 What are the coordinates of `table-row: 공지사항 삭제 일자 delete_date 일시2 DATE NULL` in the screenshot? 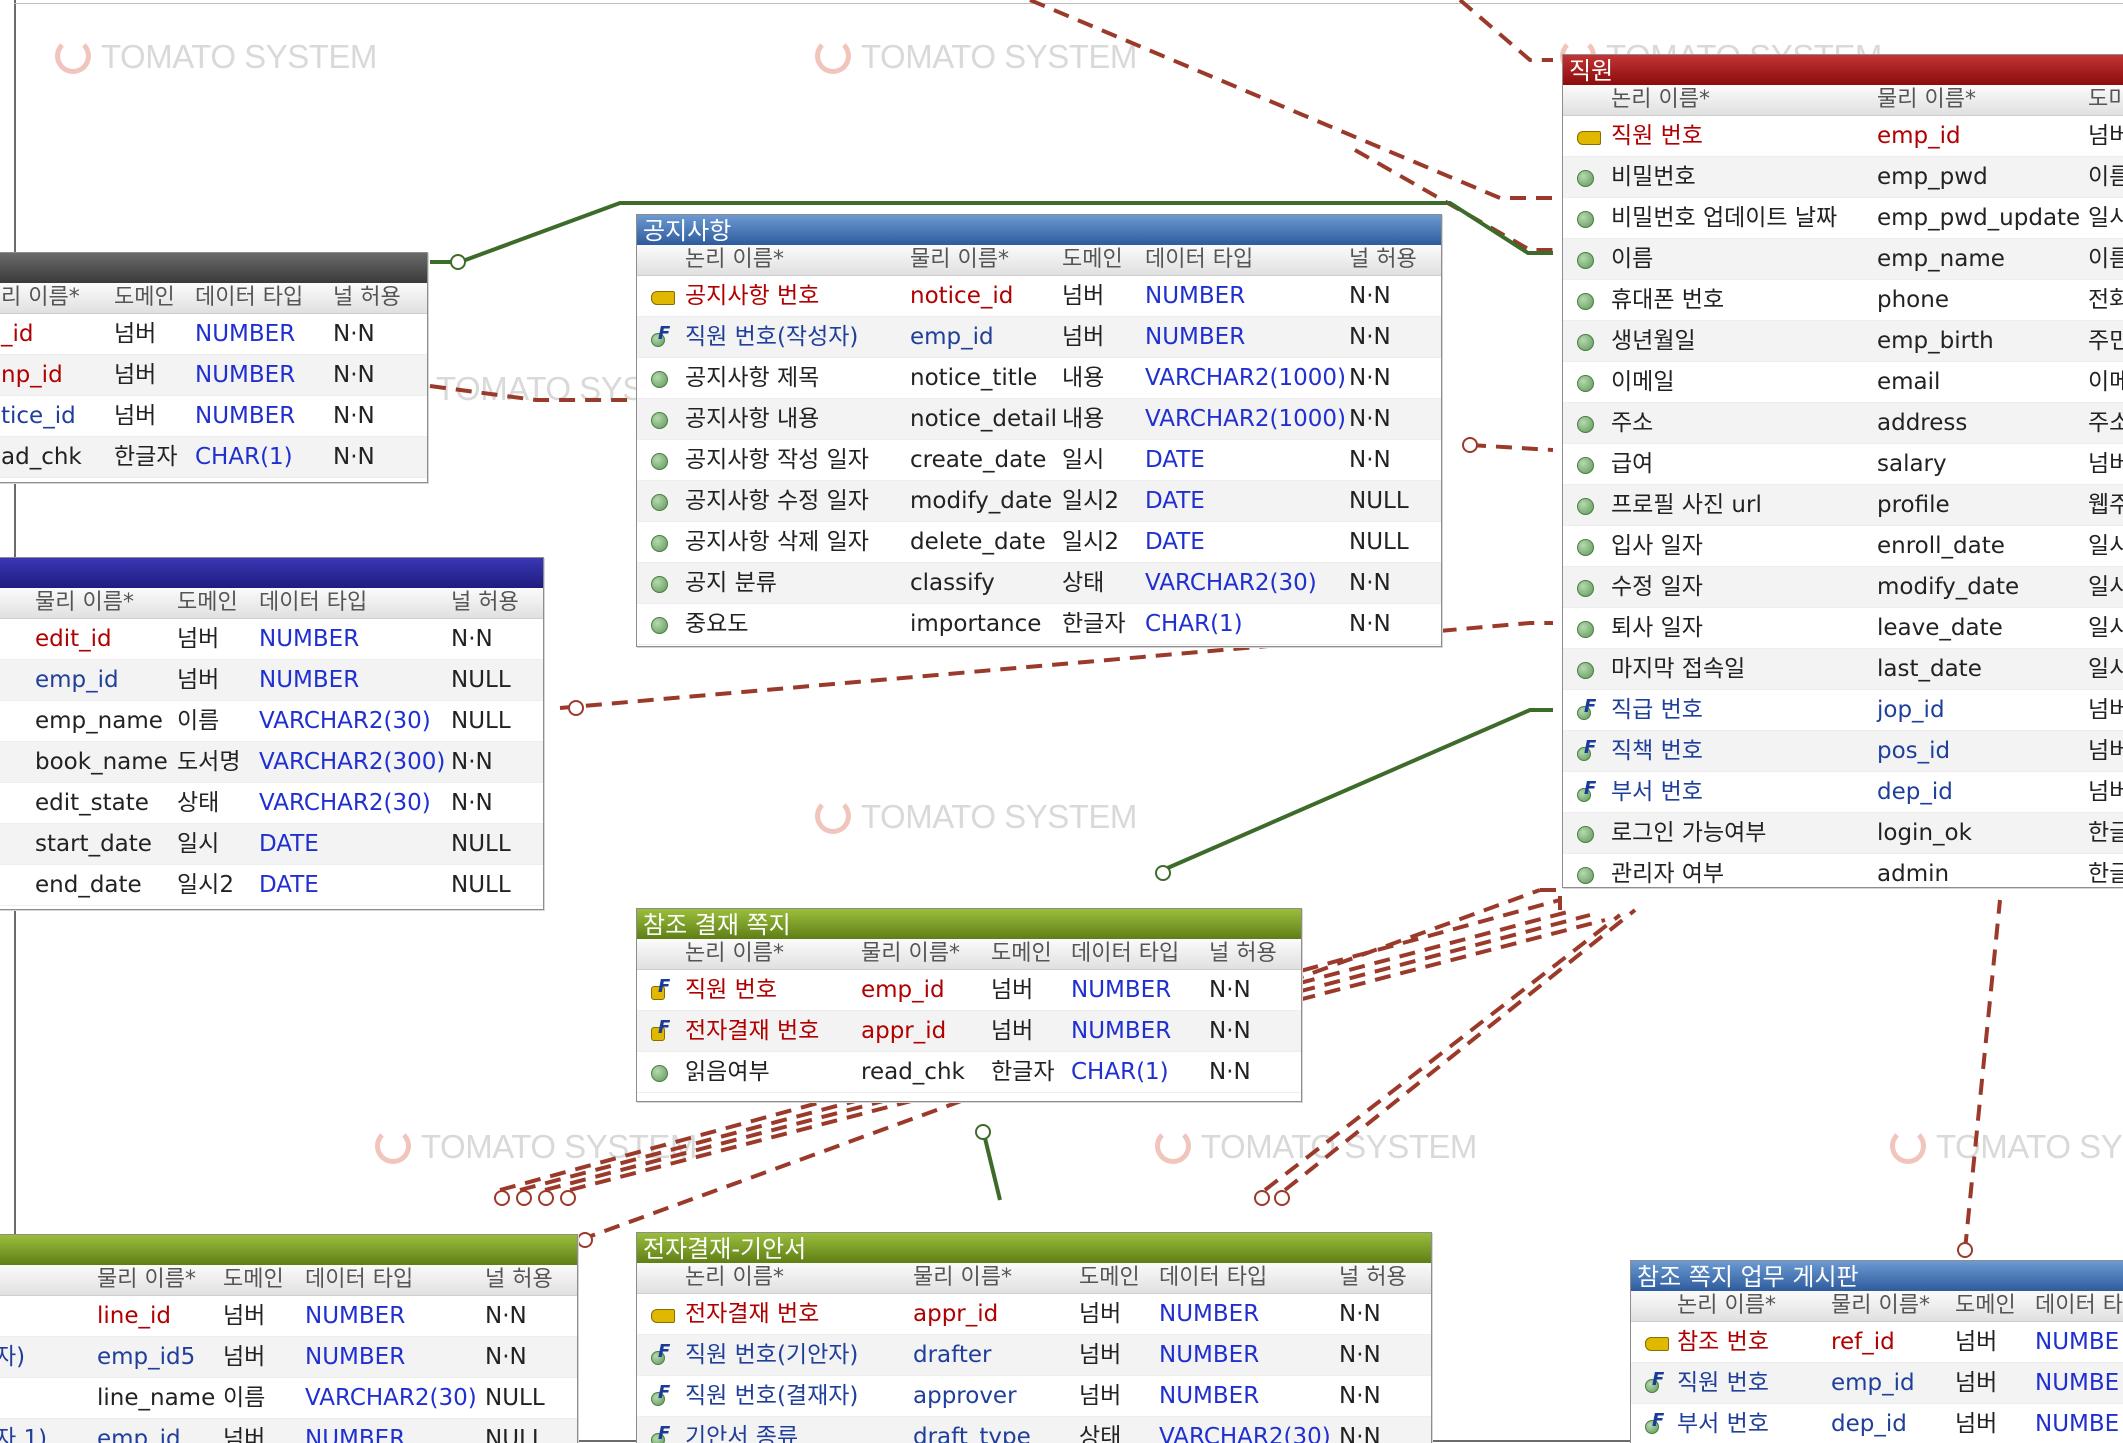 It's located at (1039, 542).